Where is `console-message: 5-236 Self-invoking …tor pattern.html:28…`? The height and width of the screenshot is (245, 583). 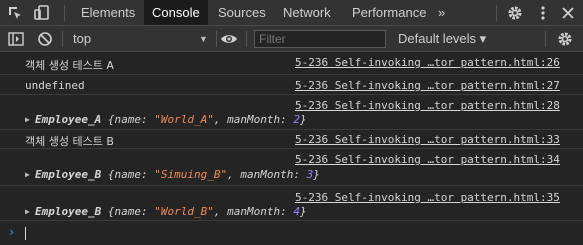
console-message: 5-236 Self-invoking …tor pattern.html:28… is located at coordinates (291, 112).